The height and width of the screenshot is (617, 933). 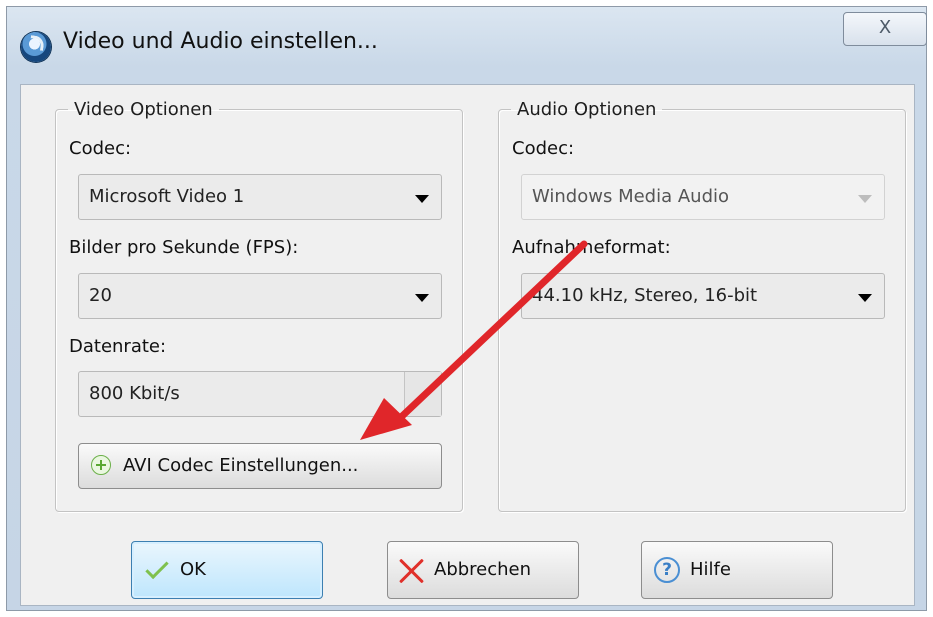 I want to click on annotation-arrow, so click(x=474, y=340).